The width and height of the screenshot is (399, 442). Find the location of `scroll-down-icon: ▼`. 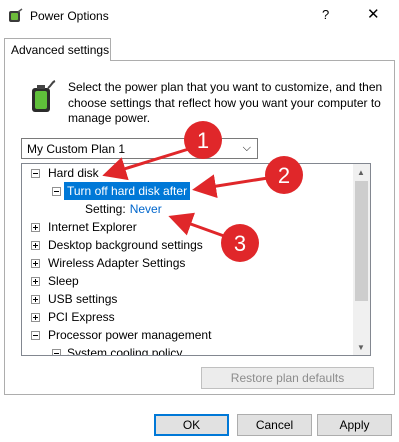

scroll-down-icon: ▼ is located at coordinates (361, 347).